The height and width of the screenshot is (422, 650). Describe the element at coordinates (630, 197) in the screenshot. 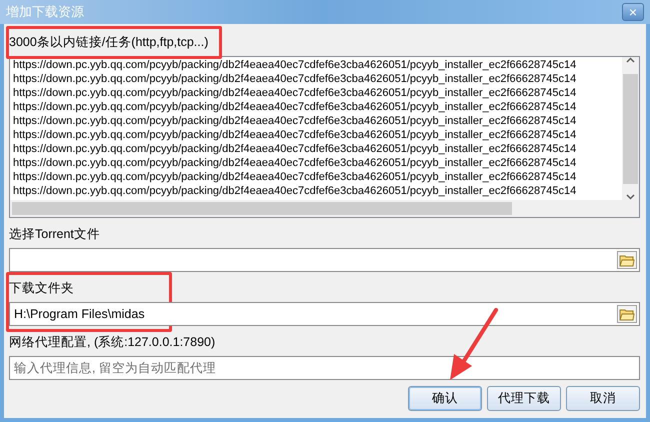

I see `scroll-down-icon` at that location.